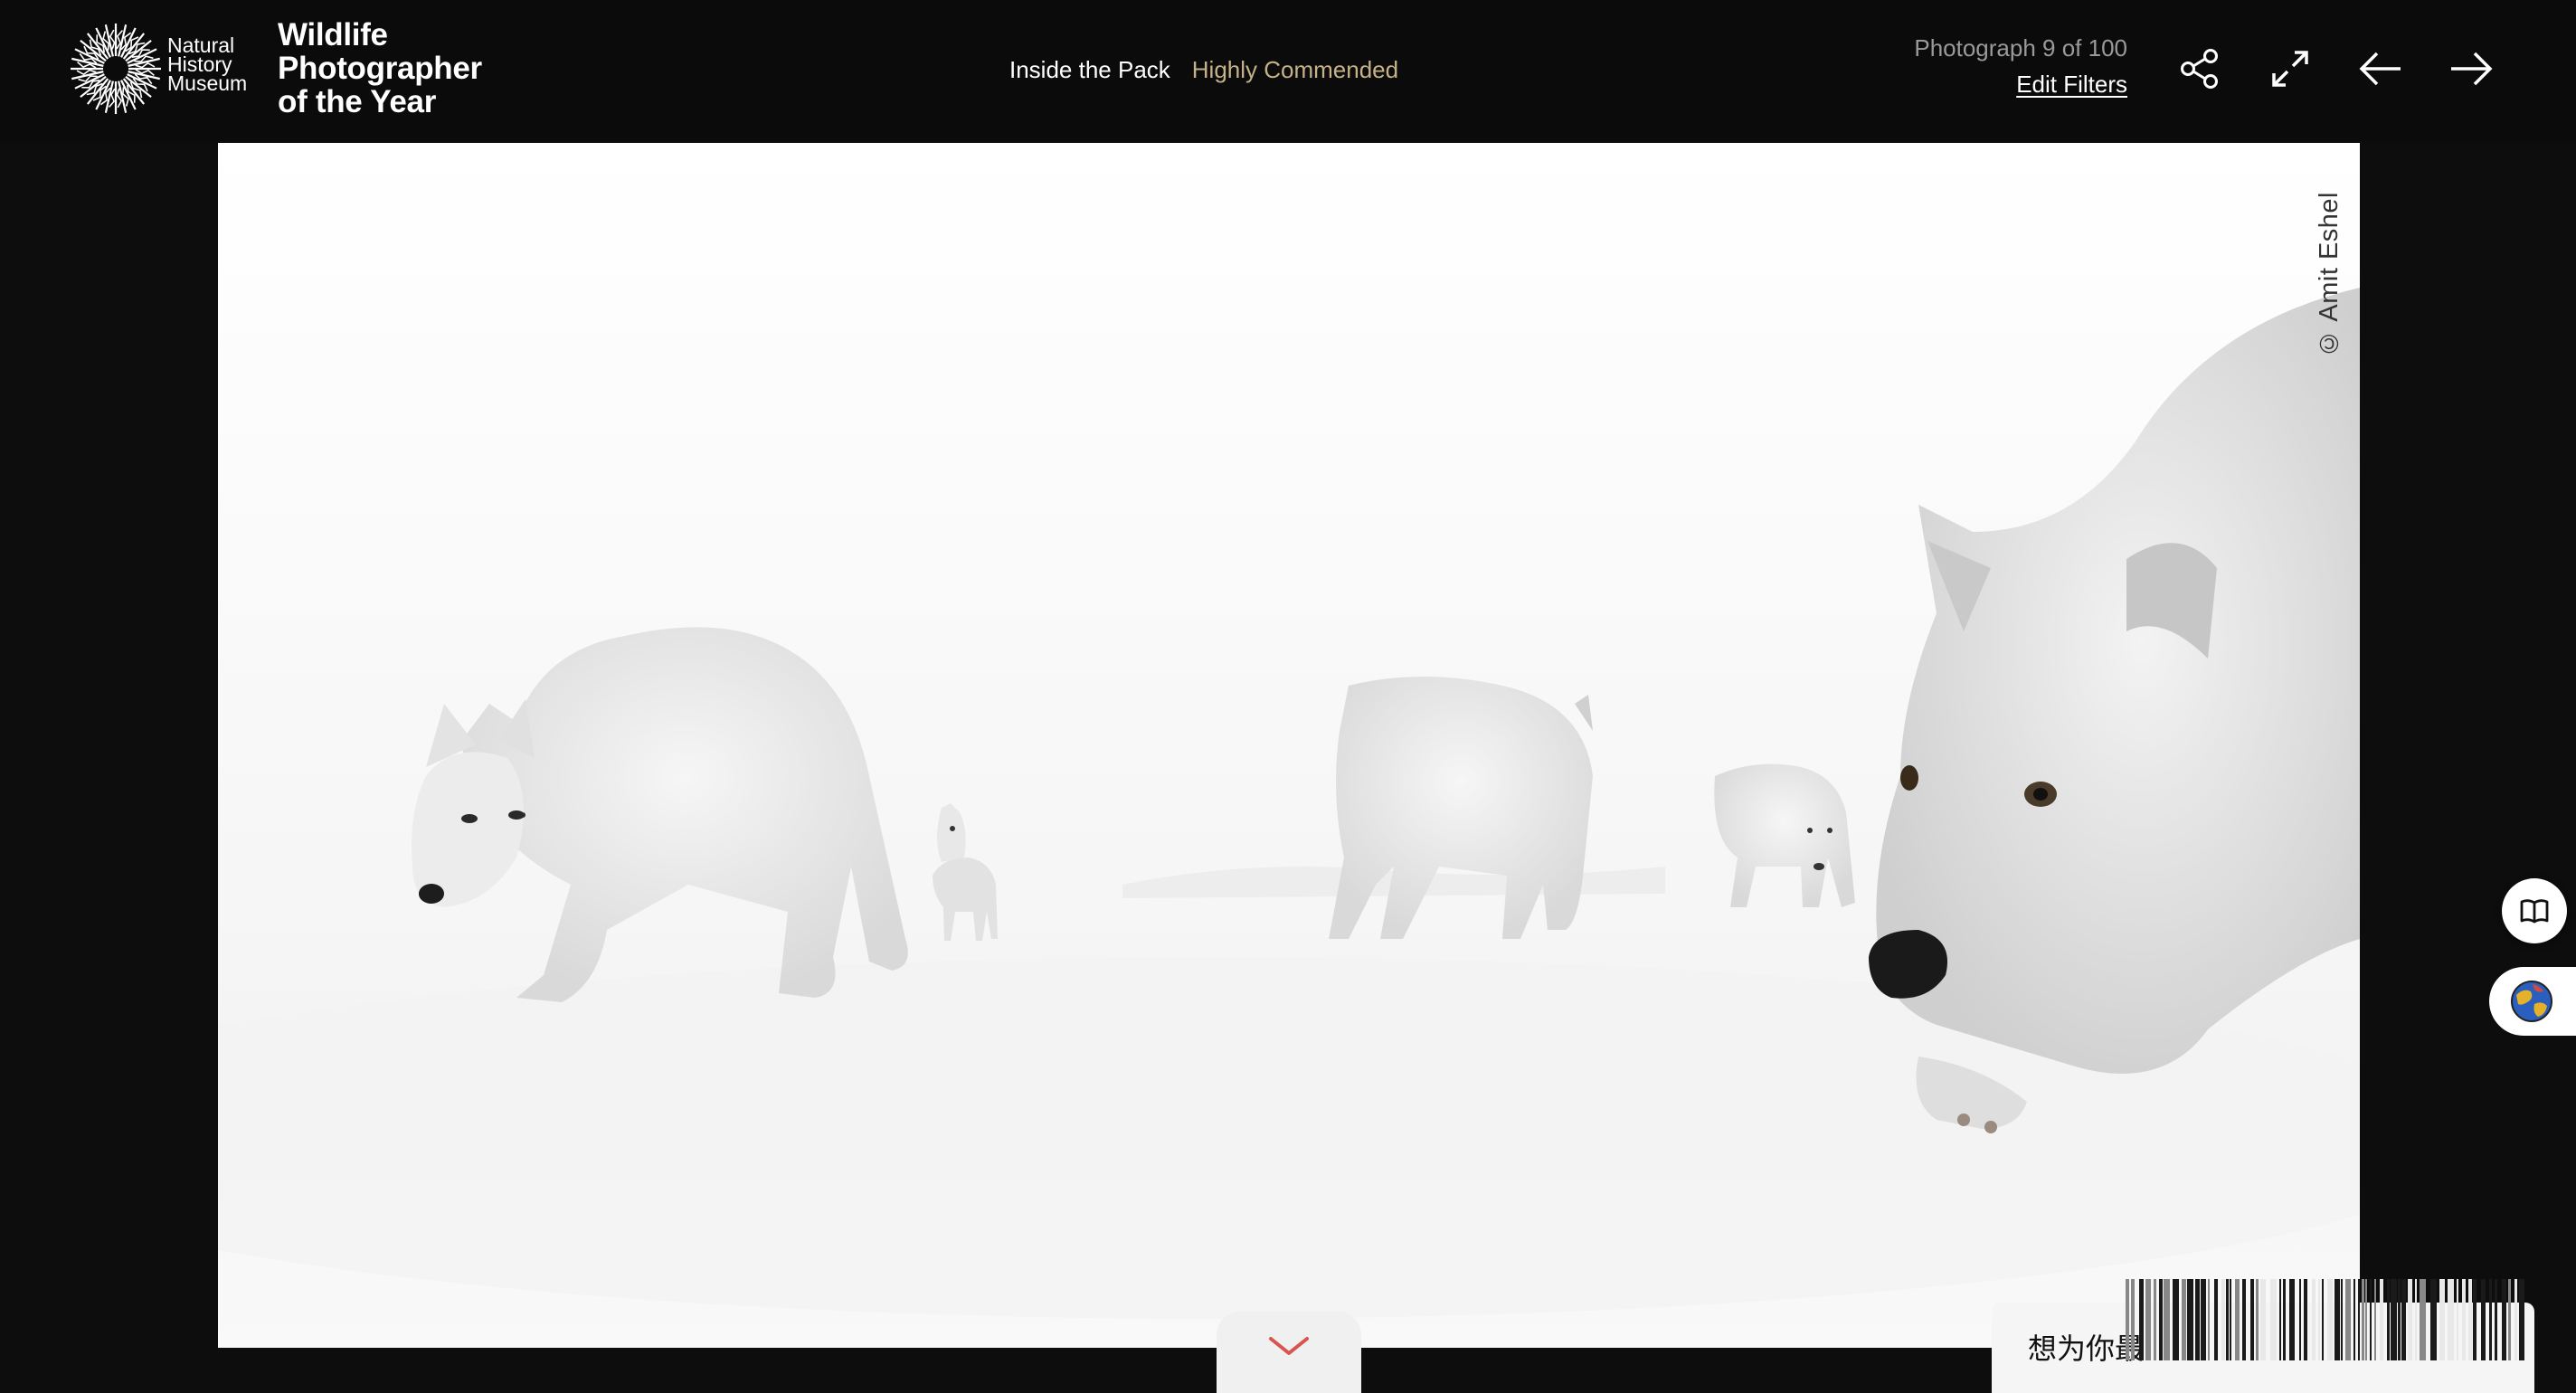 Image resolution: width=2576 pixels, height=1393 pixels. What do you see at coordinates (2380, 68) in the screenshot?
I see `arrow-left-icon` at bounding box center [2380, 68].